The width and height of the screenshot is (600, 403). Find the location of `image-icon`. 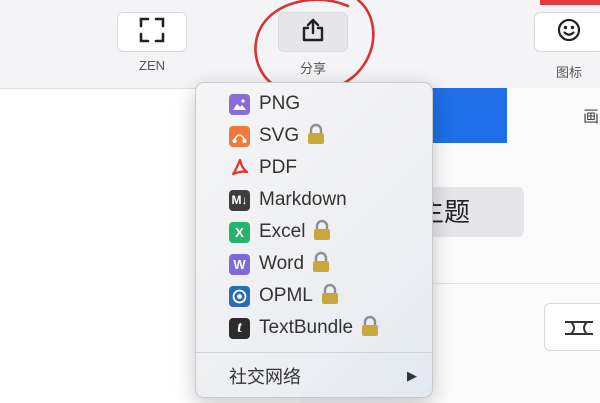

image-icon is located at coordinates (239, 104).